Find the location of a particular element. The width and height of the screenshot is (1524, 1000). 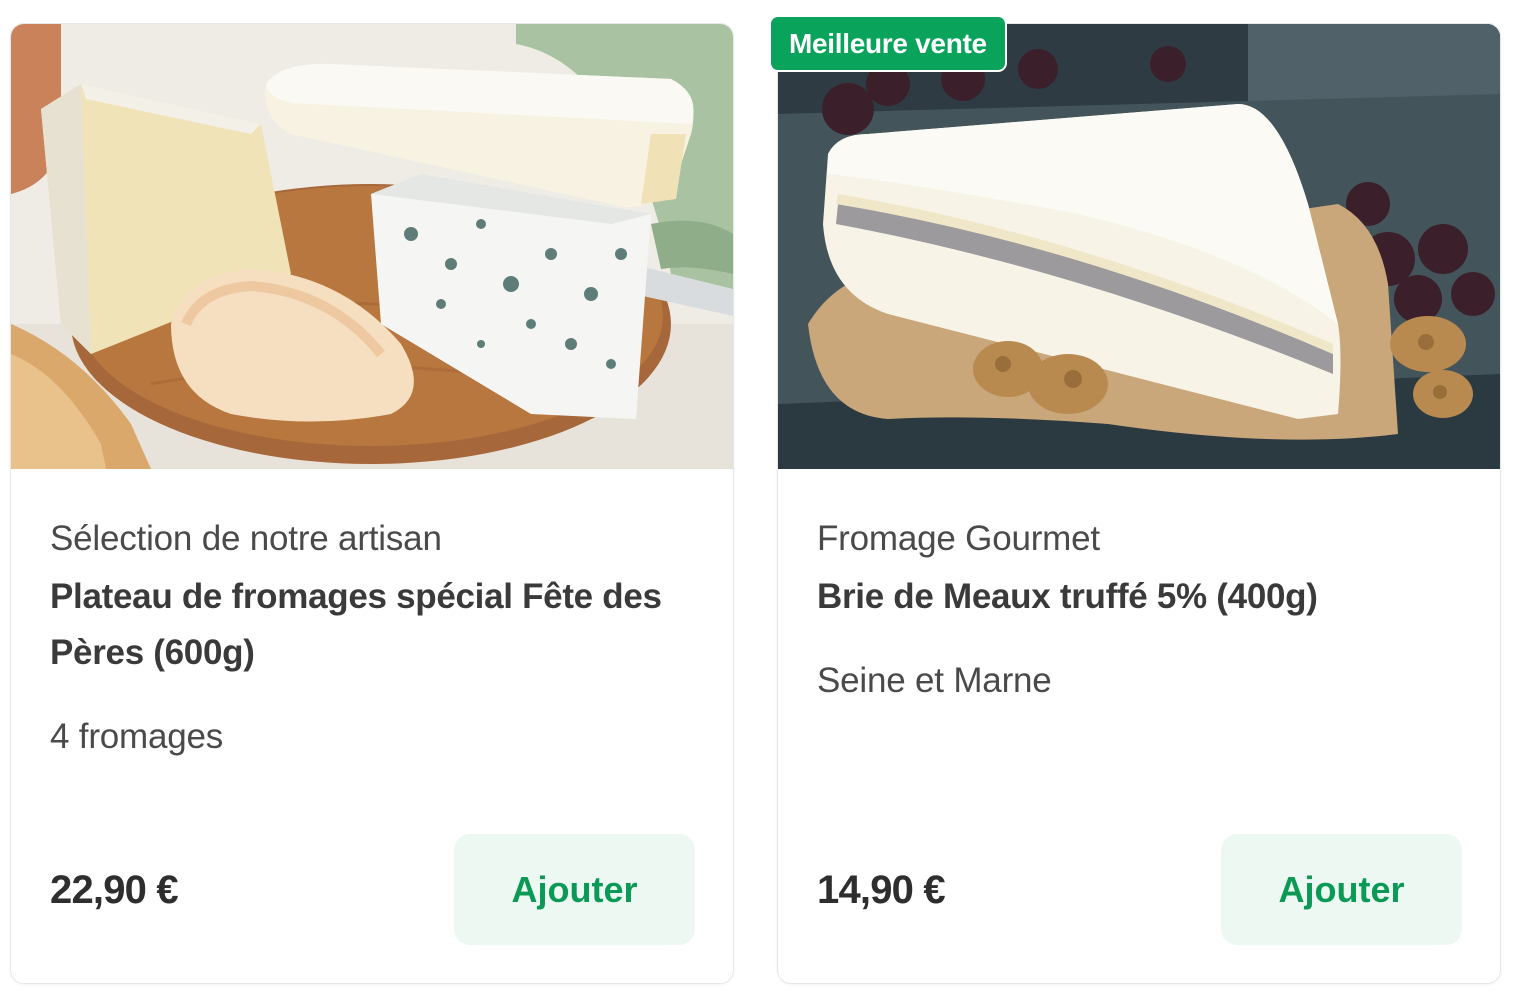

product-price: 22,90 € is located at coordinates (114, 890).